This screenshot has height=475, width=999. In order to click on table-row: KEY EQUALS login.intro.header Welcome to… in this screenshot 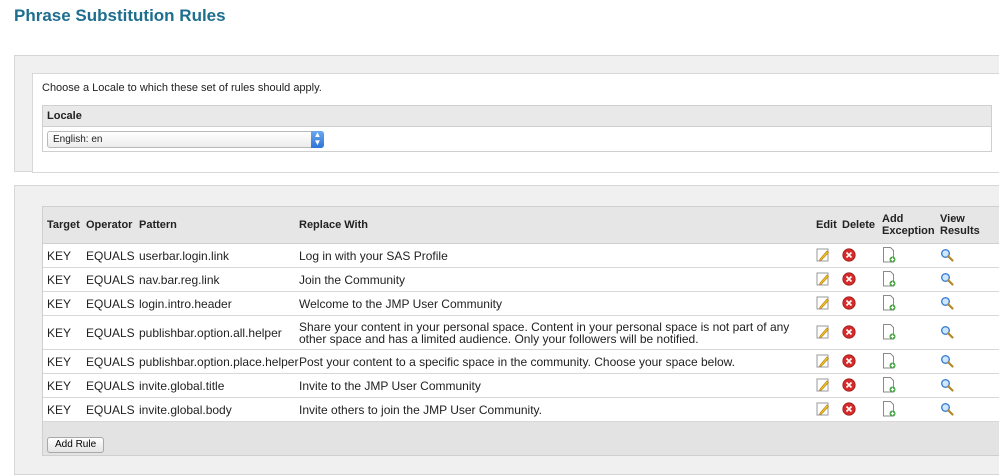, I will do `click(521, 303)`.